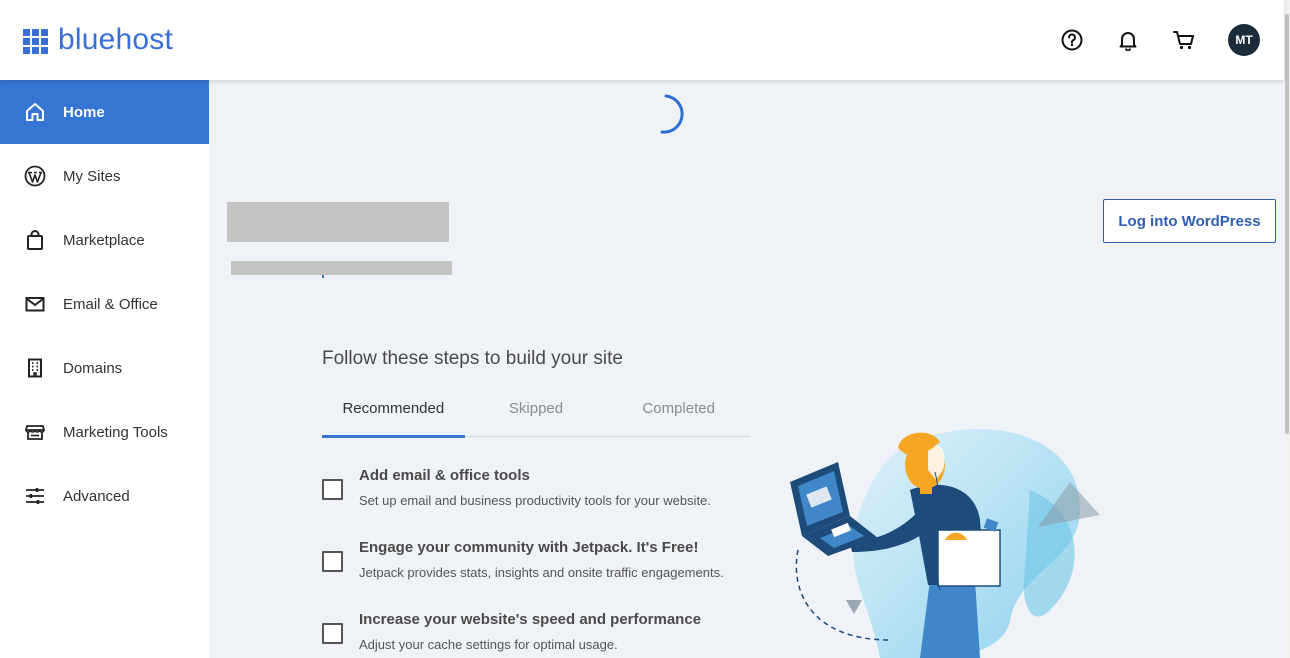  I want to click on sidebar-item-advanced: Advanced, so click(104, 496).